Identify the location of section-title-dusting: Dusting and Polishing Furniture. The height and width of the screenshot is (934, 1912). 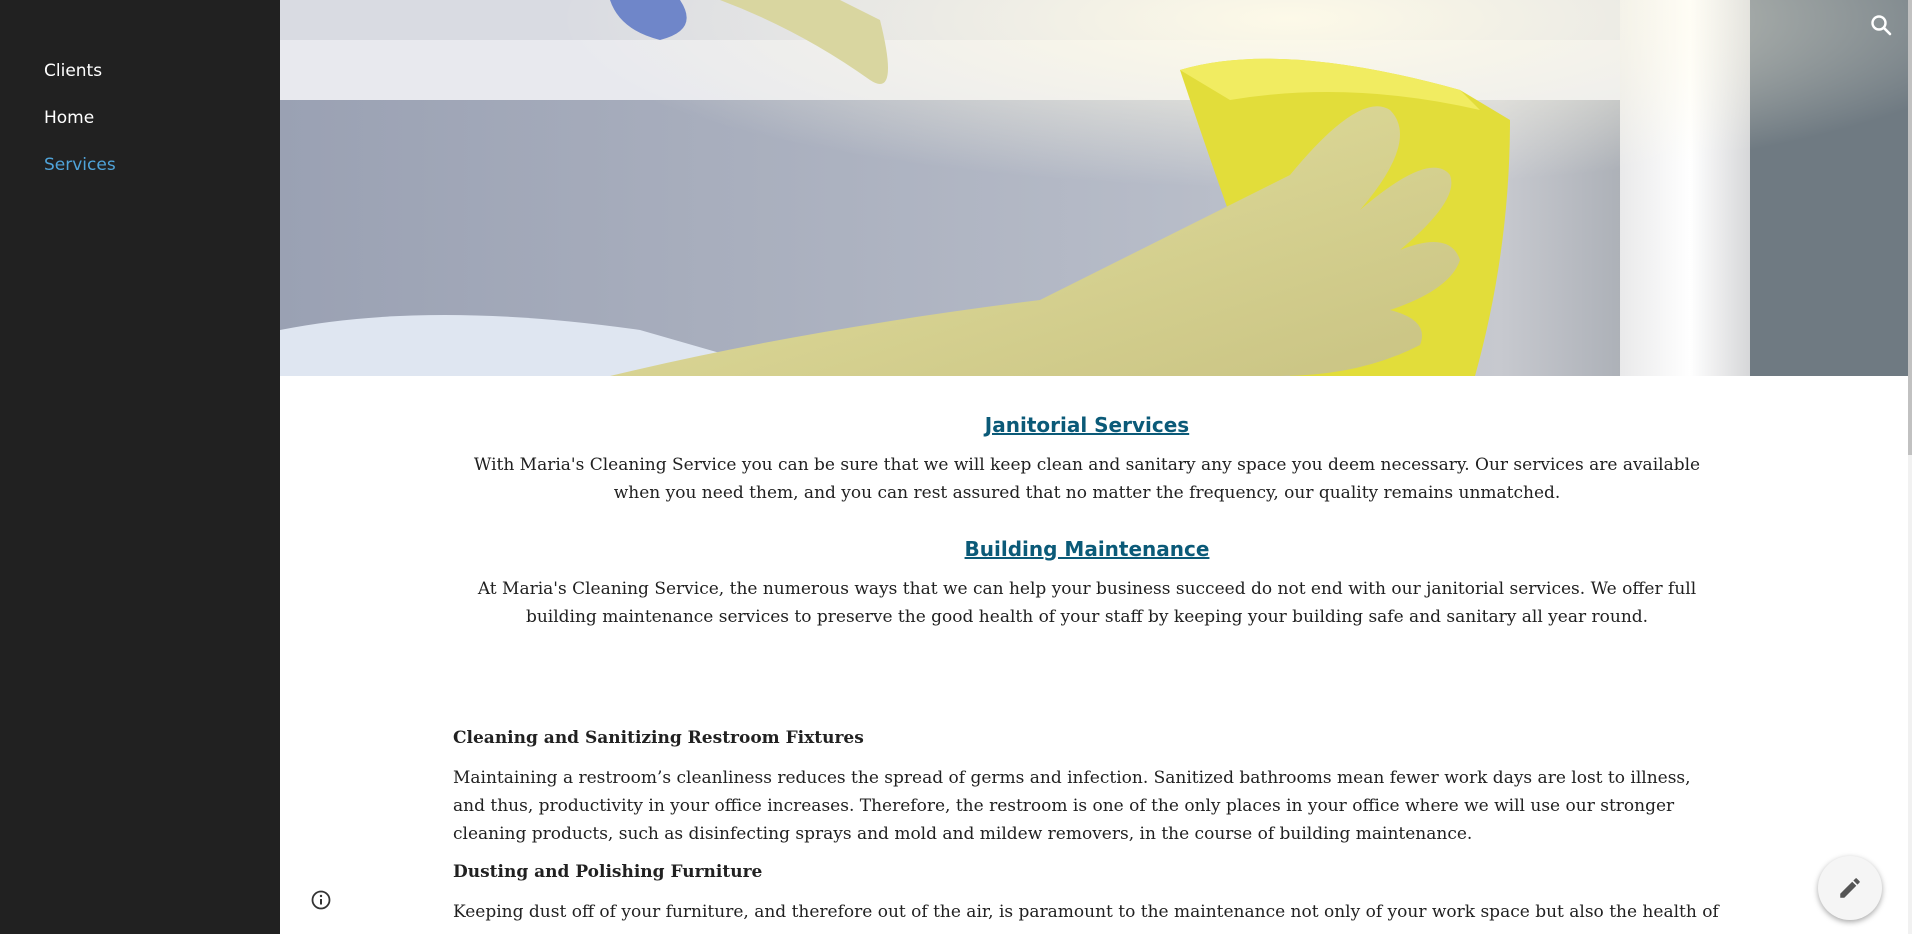
(608, 872).